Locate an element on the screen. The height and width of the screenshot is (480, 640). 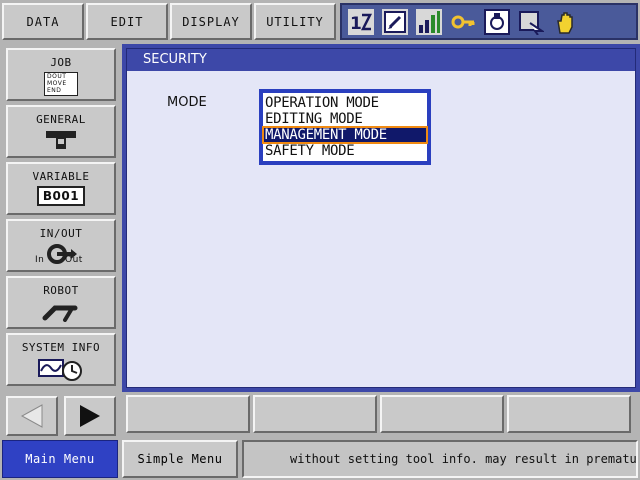
variable-icon: B001 is located at coordinates (61, 196).